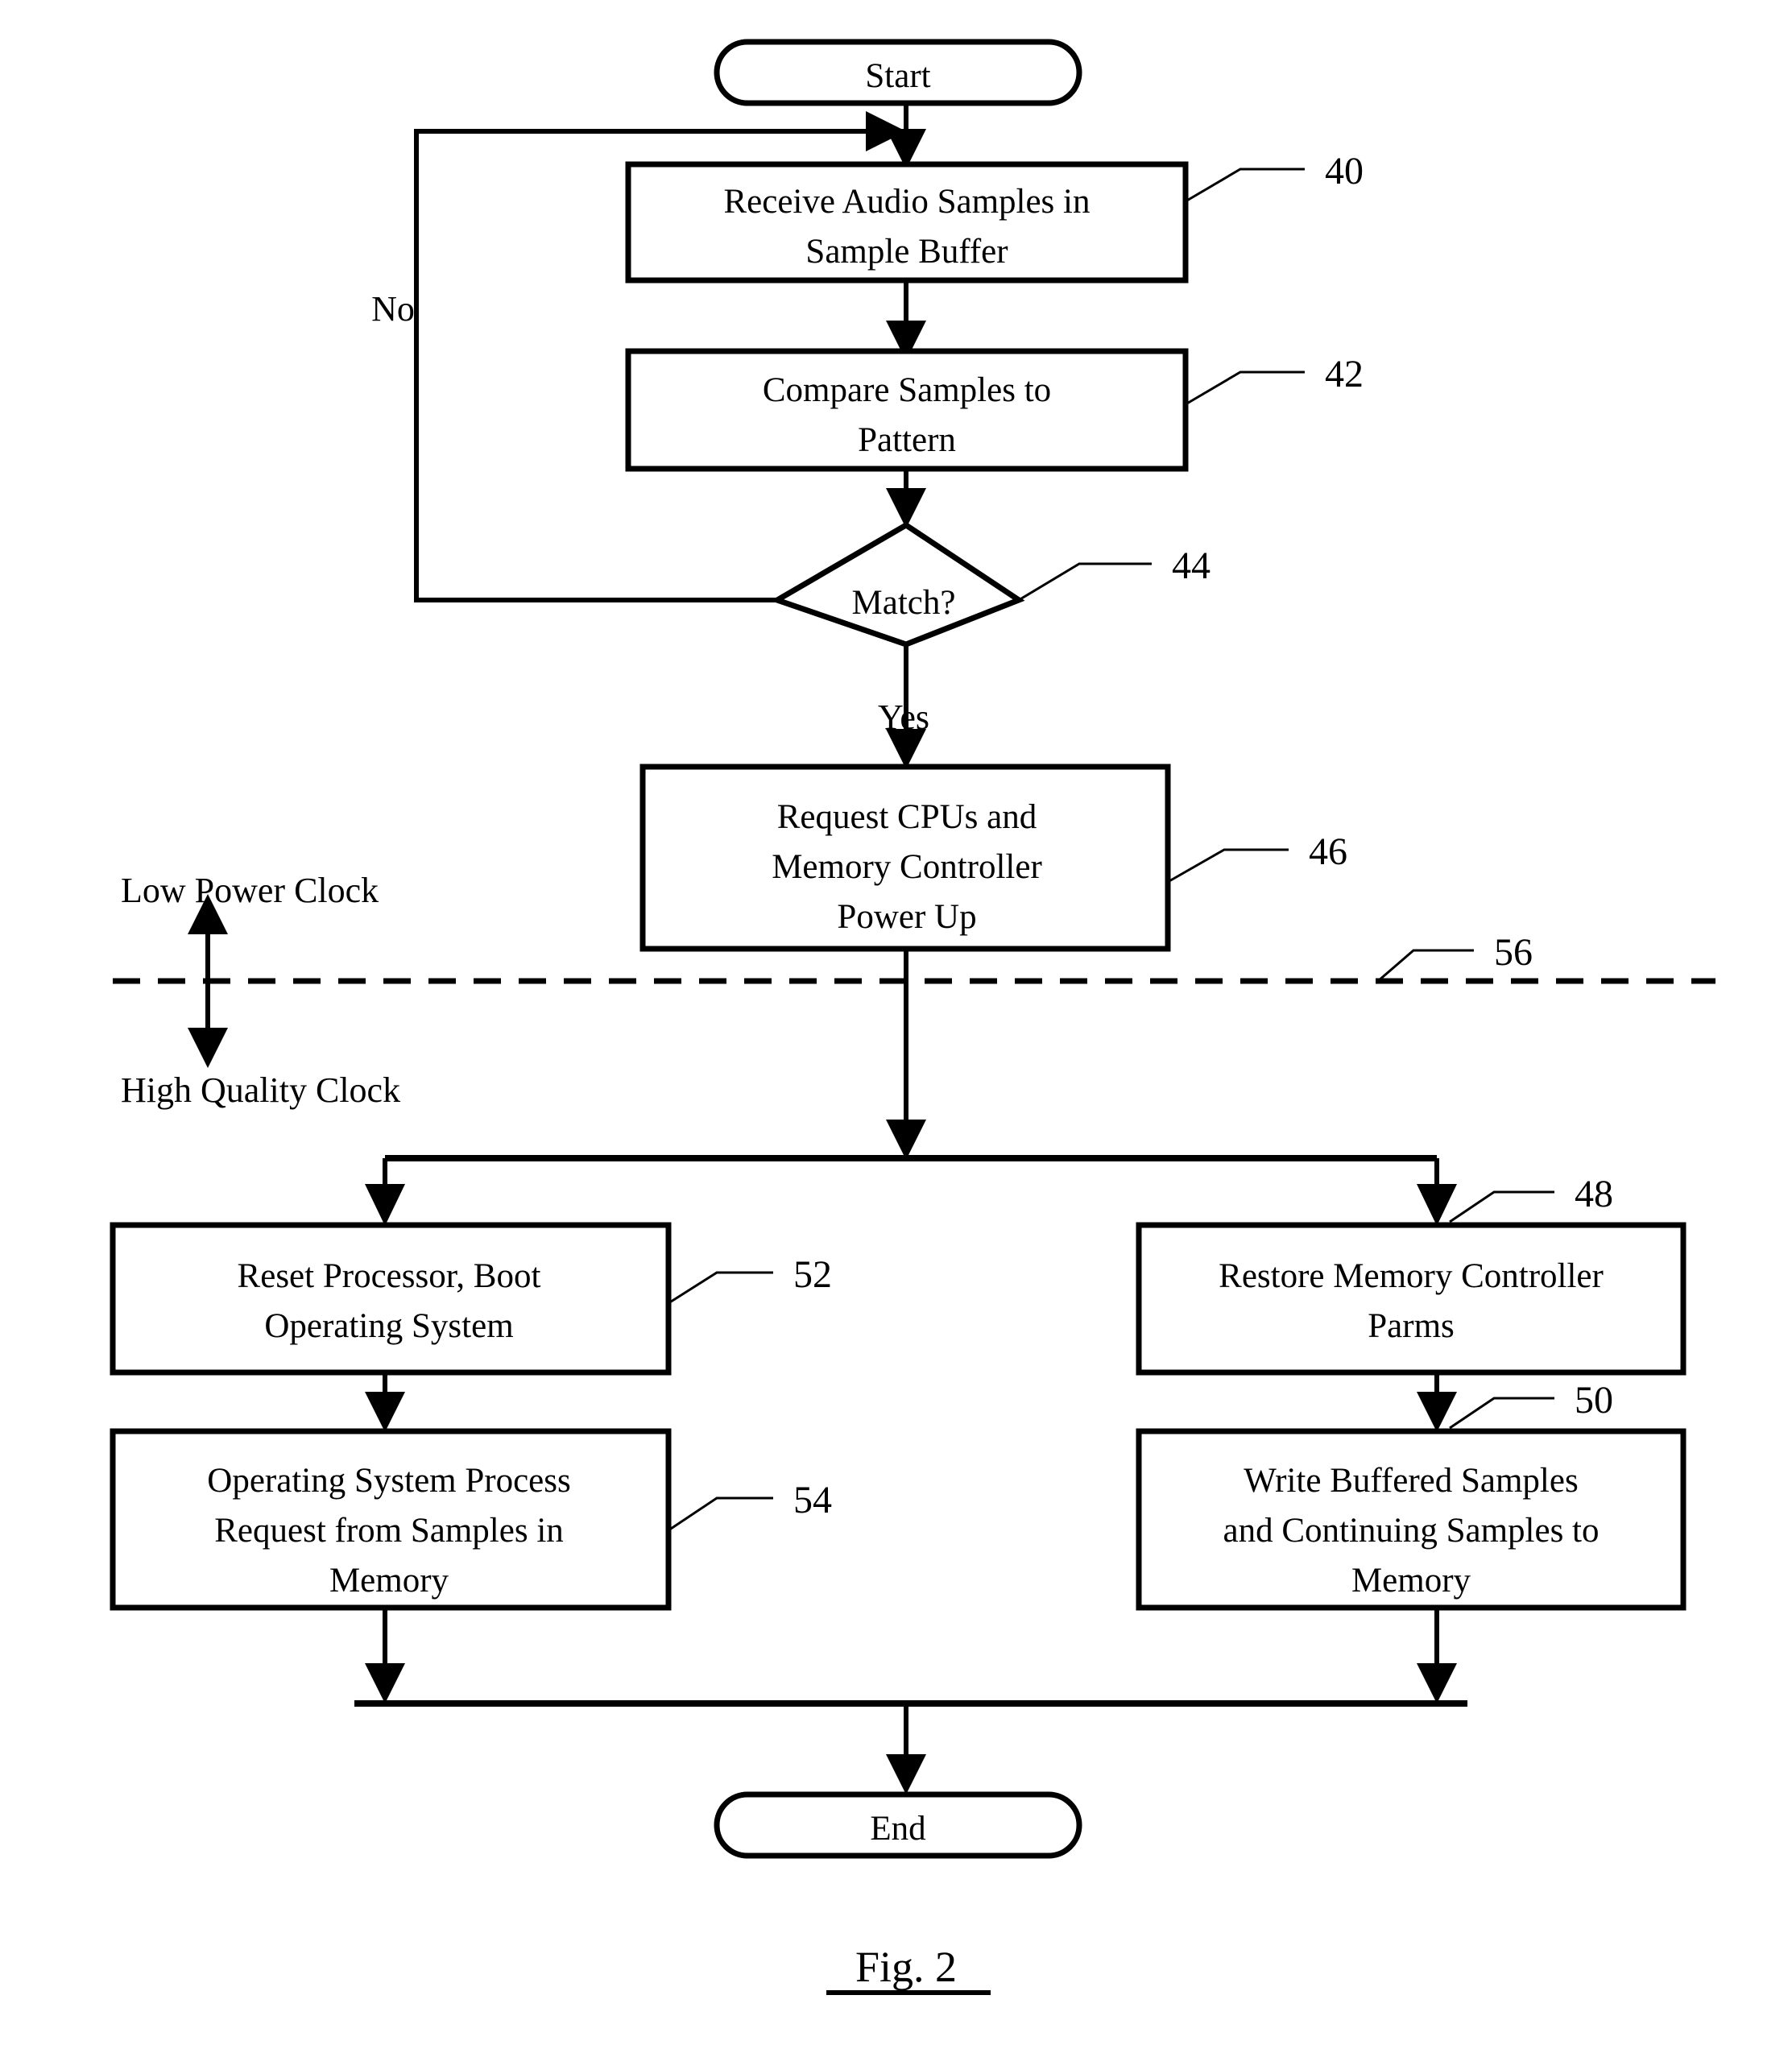 The width and height of the screenshot is (1792, 2049). What do you see at coordinates (907, 867) in the screenshot?
I see `node-46-line-2: Memory Controller` at bounding box center [907, 867].